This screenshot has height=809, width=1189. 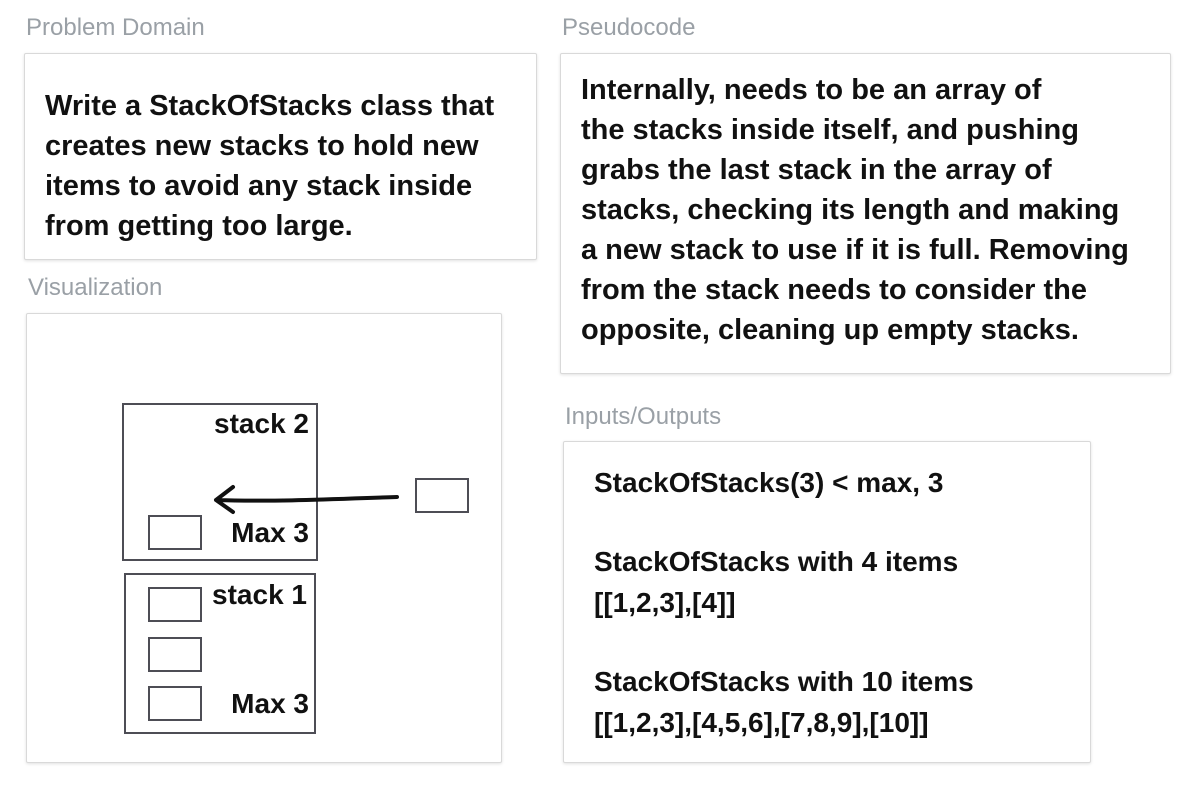 What do you see at coordinates (270, 703) in the screenshot?
I see `stack-1-max-label: Max 3` at bounding box center [270, 703].